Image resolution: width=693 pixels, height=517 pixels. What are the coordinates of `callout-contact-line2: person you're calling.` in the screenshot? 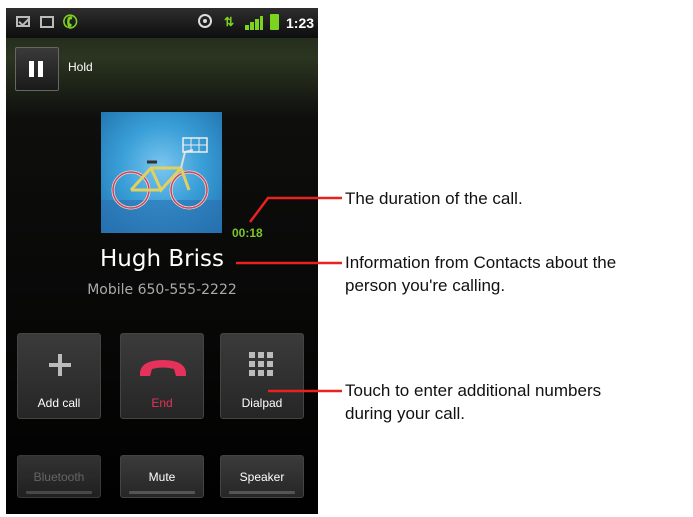 It's located at (425, 285).